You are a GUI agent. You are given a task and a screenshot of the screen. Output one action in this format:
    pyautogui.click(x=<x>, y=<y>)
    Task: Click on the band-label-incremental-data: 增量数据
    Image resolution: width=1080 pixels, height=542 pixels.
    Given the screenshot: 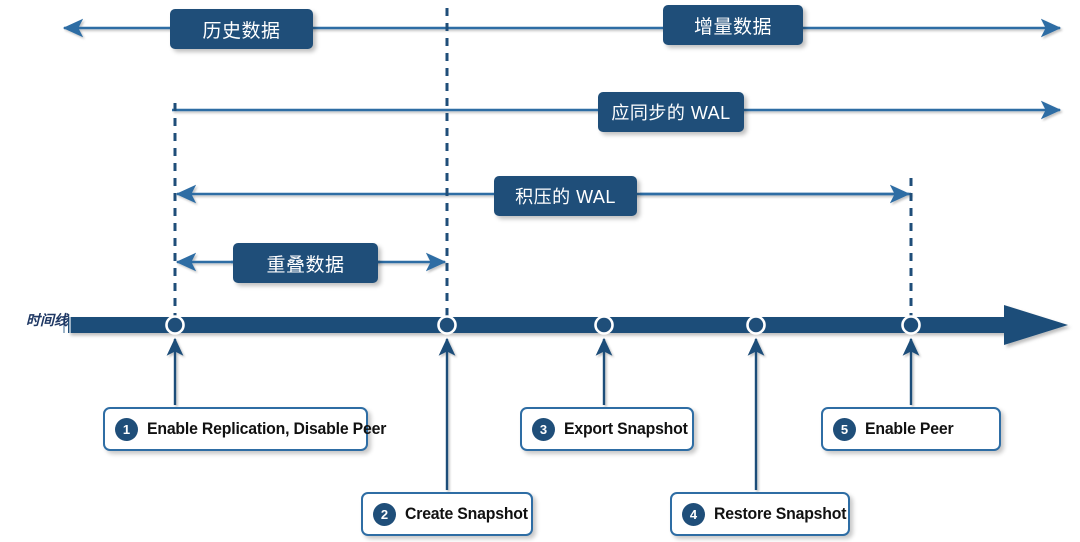 What is the action you would take?
    pyautogui.click(x=733, y=25)
    